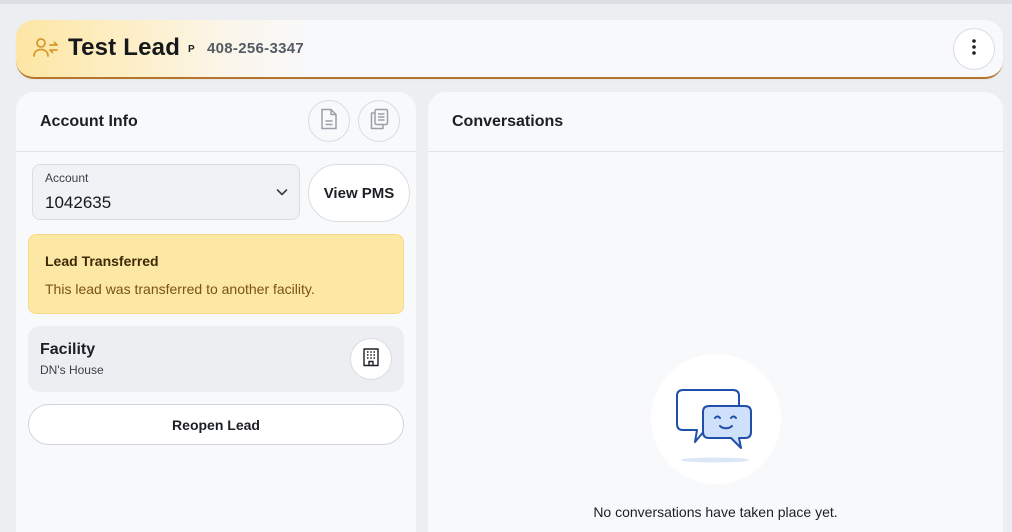 The height and width of the screenshot is (532, 1012). What do you see at coordinates (255, 48) in the screenshot?
I see `lead-phone: 408-256-3347` at bounding box center [255, 48].